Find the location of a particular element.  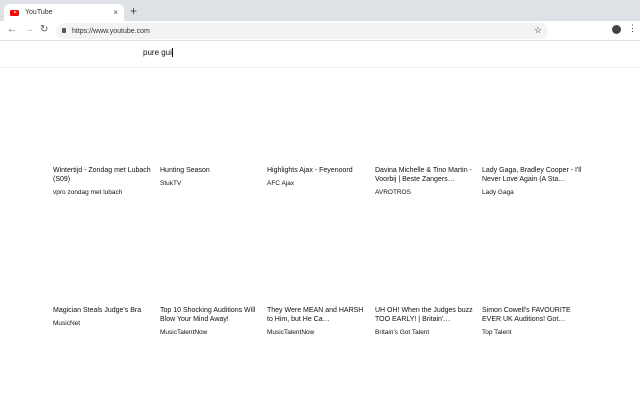

video-card: Highlights Ajax - Feyenoord AFC Ajax is located at coordinates (317, 177).